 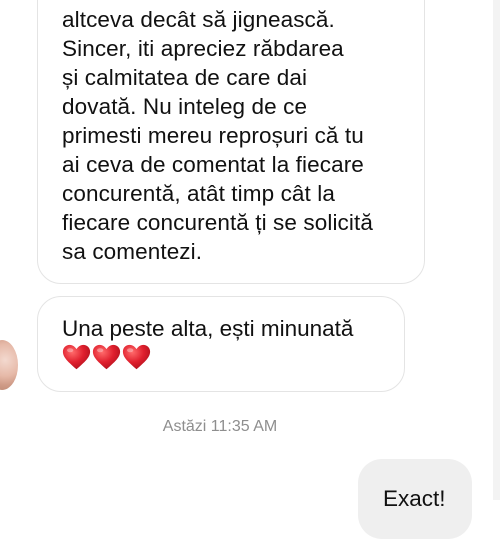 What do you see at coordinates (185, 106) in the screenshot?
I see `message-line: dovată. Nu inteleg de ce` at bounding box center [185, 106].